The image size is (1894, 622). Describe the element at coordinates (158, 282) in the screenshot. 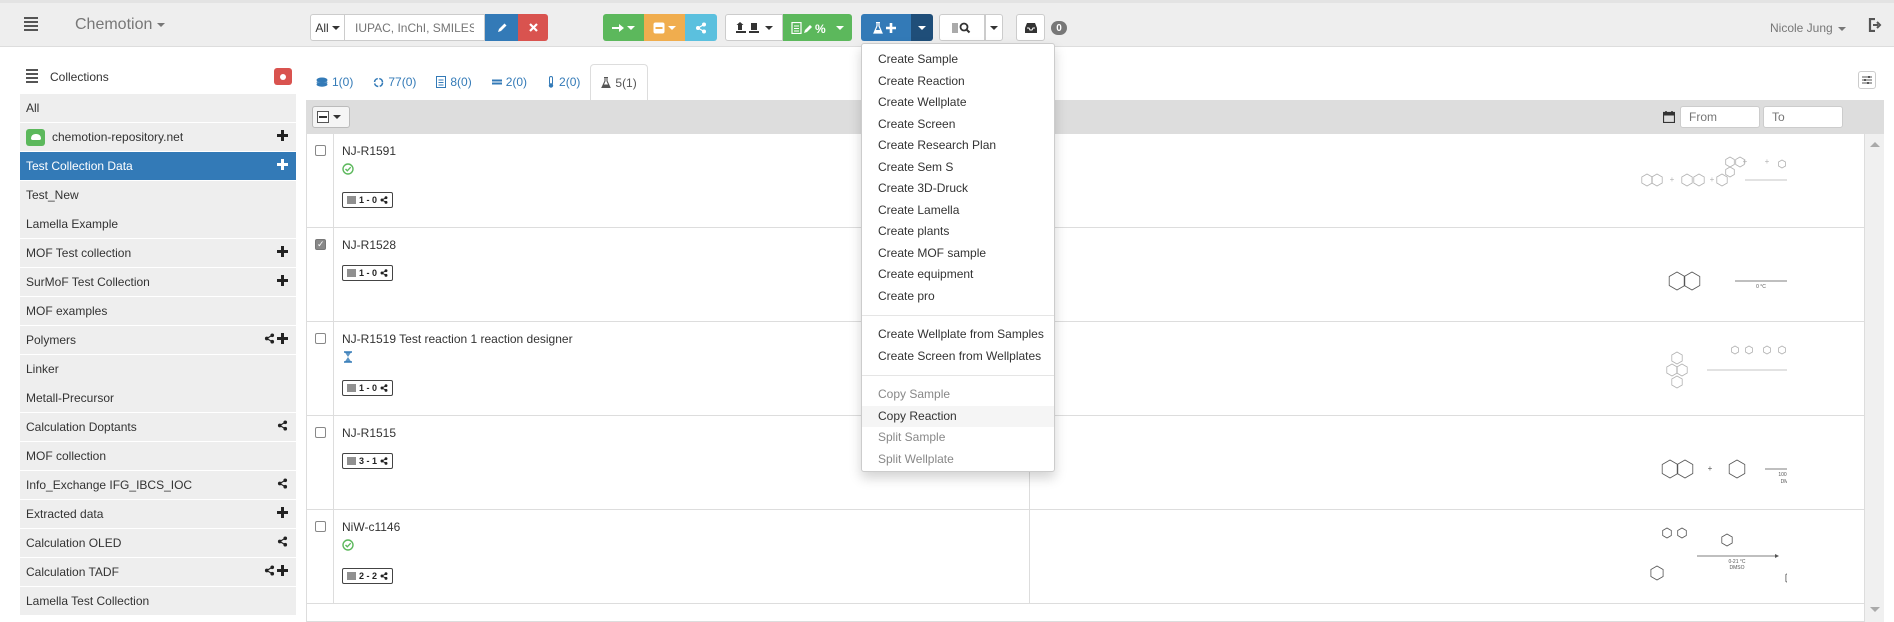

I see `sidebar-item-collection: SurMoF Test Collection` at that location.